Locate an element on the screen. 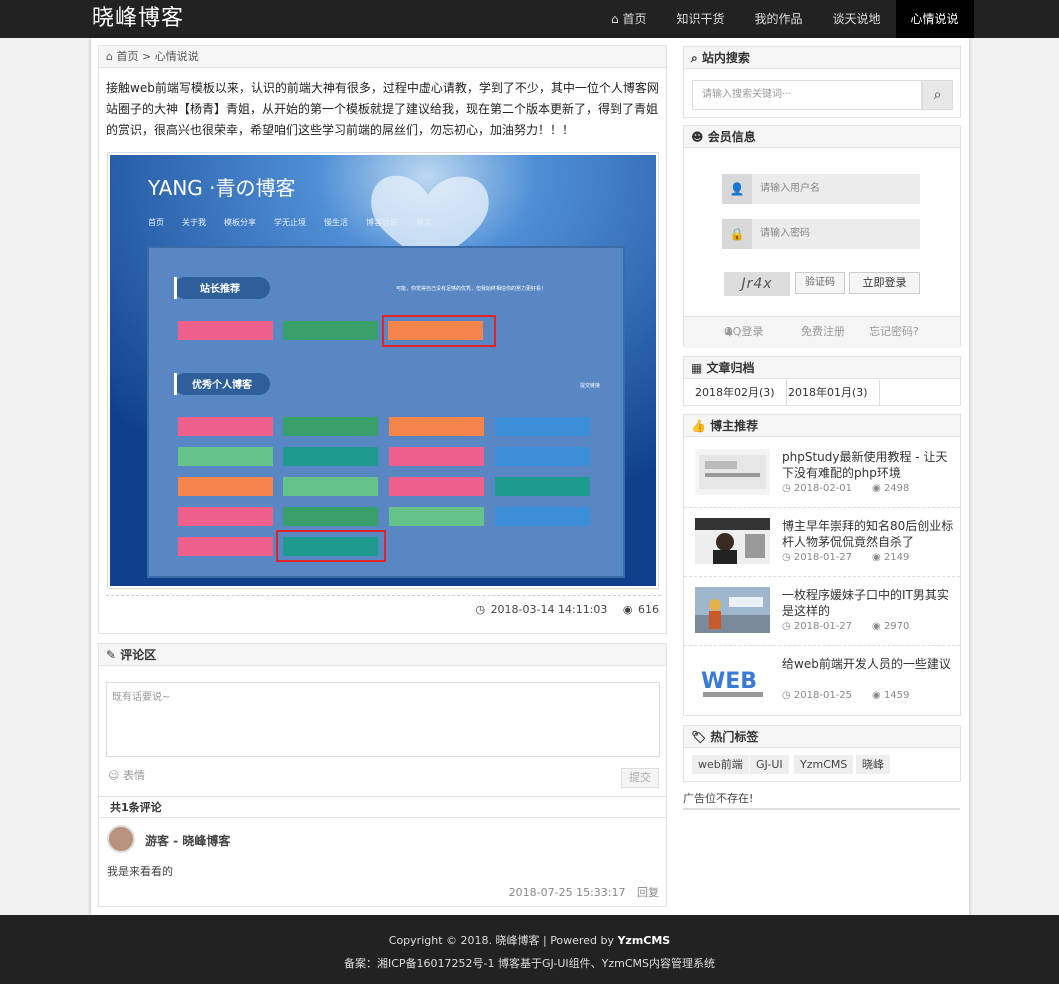 This screenshot has width=1059, height=984. breadcrumb-home: 首页 is located at coordinates (127, 56).